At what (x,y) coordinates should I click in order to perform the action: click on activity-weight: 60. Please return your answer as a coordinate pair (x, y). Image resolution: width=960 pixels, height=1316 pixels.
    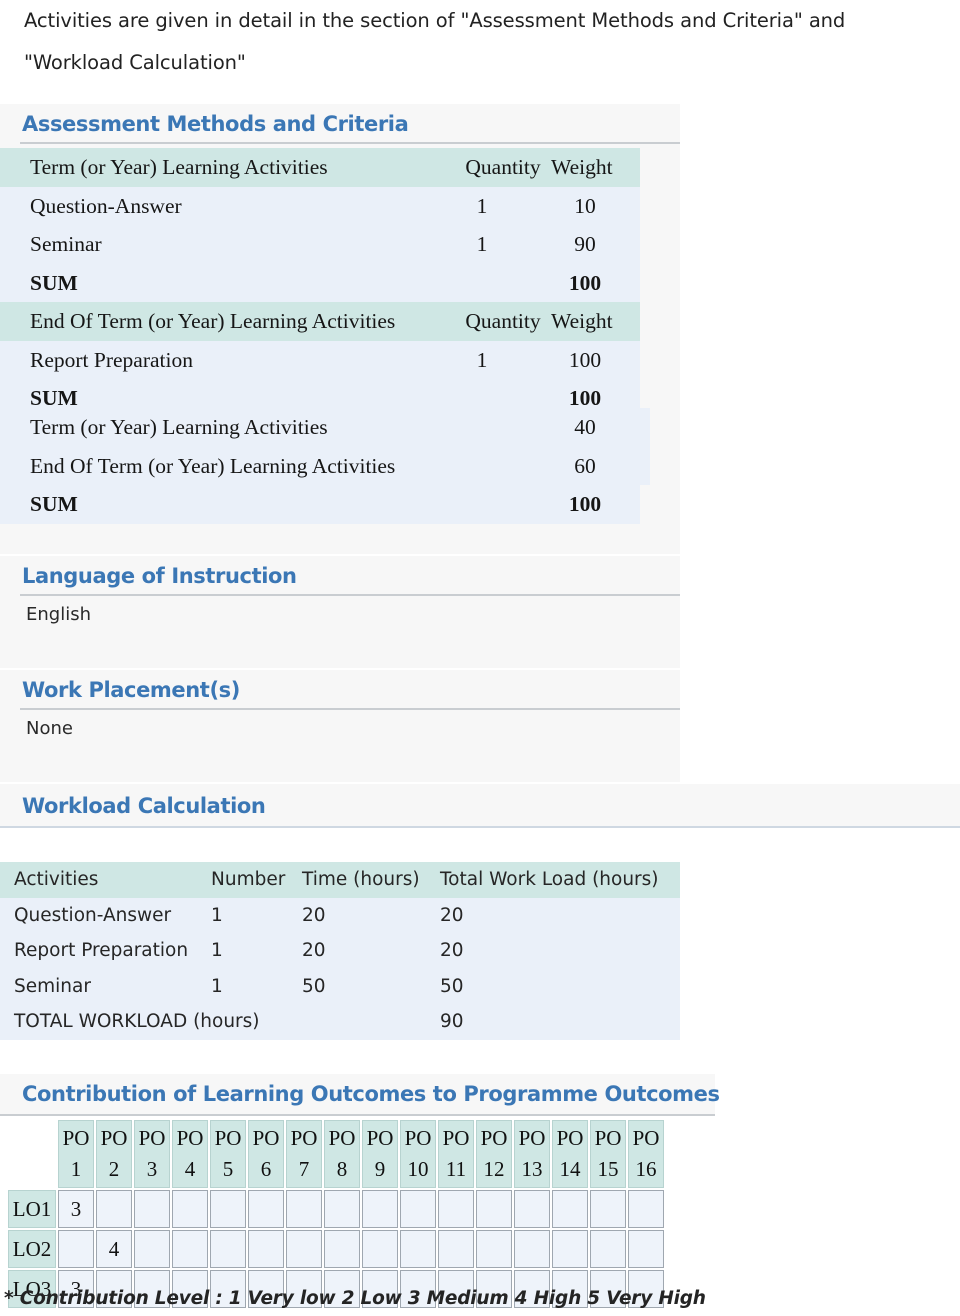
    Looking at the image, I should click on (585, 465).